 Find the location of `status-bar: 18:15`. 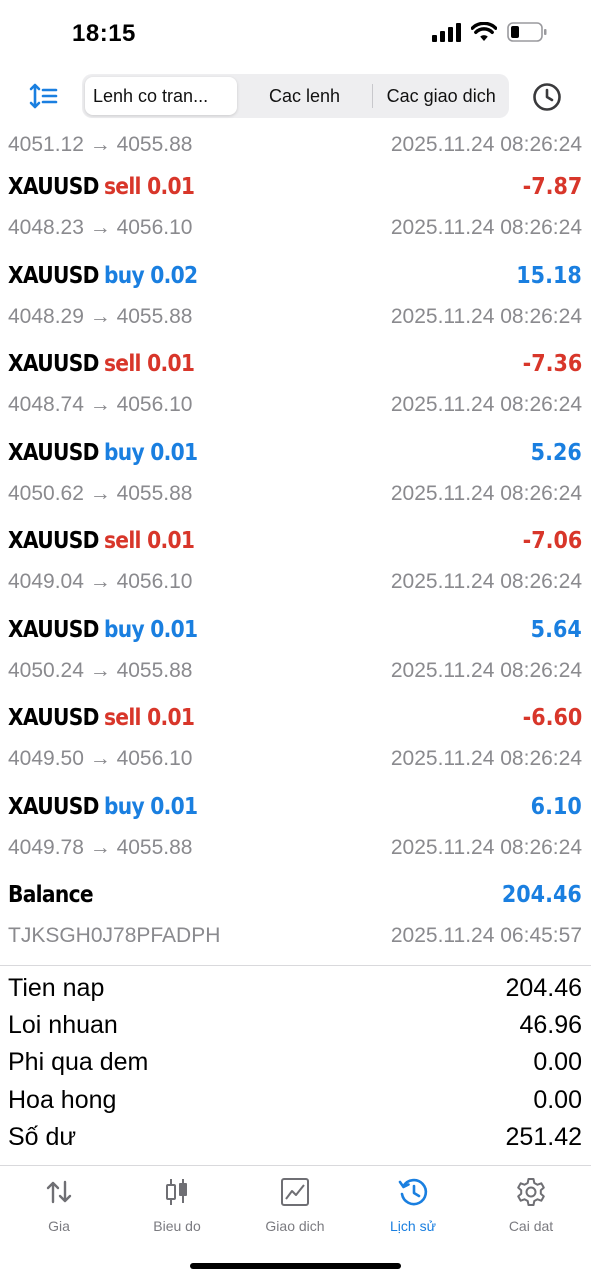

status-bar: 18:15 is located at coordinates (295, 35).